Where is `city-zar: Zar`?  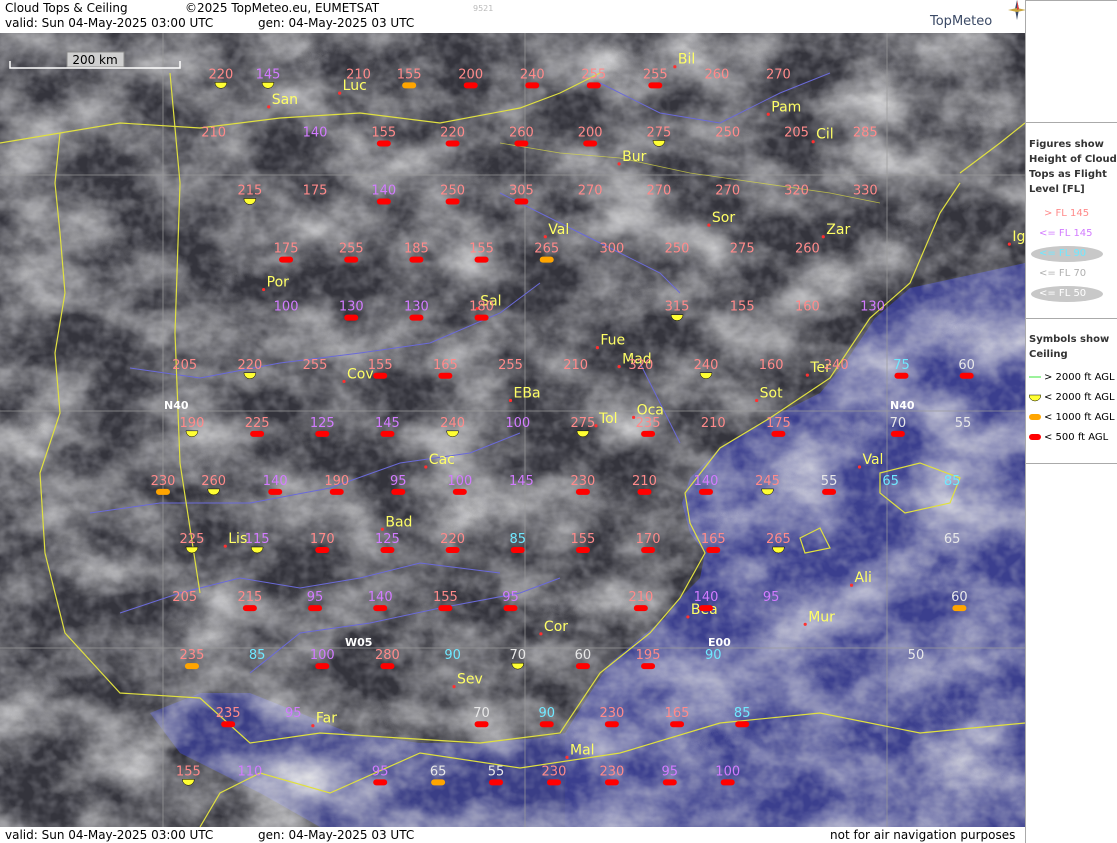 city-zar: Zar is located at coordinates (835, 230).